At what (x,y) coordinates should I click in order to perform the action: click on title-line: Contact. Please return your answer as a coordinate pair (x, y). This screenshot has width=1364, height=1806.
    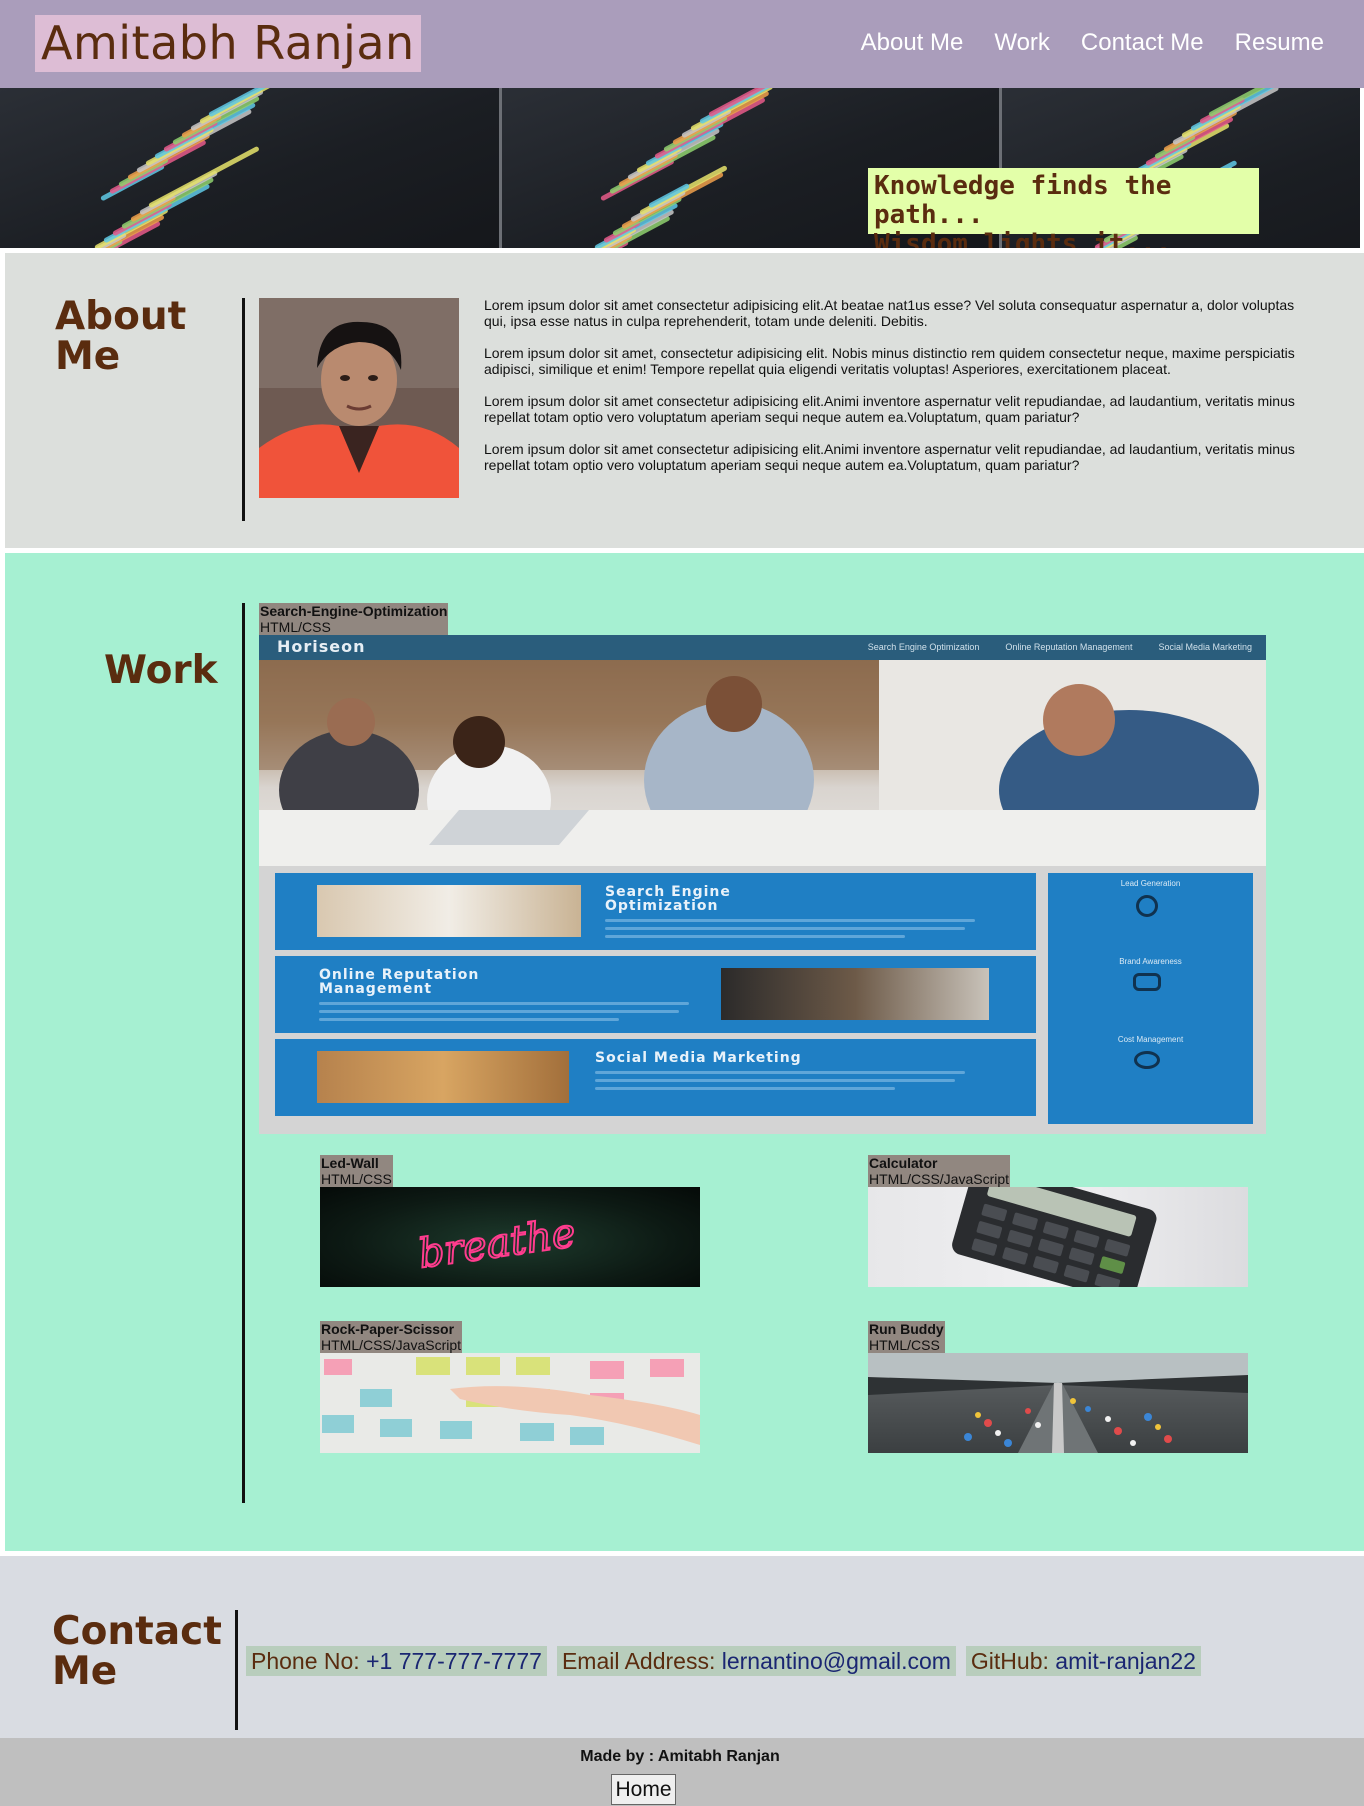
    Looking at the image, I should click on (137, 1631).